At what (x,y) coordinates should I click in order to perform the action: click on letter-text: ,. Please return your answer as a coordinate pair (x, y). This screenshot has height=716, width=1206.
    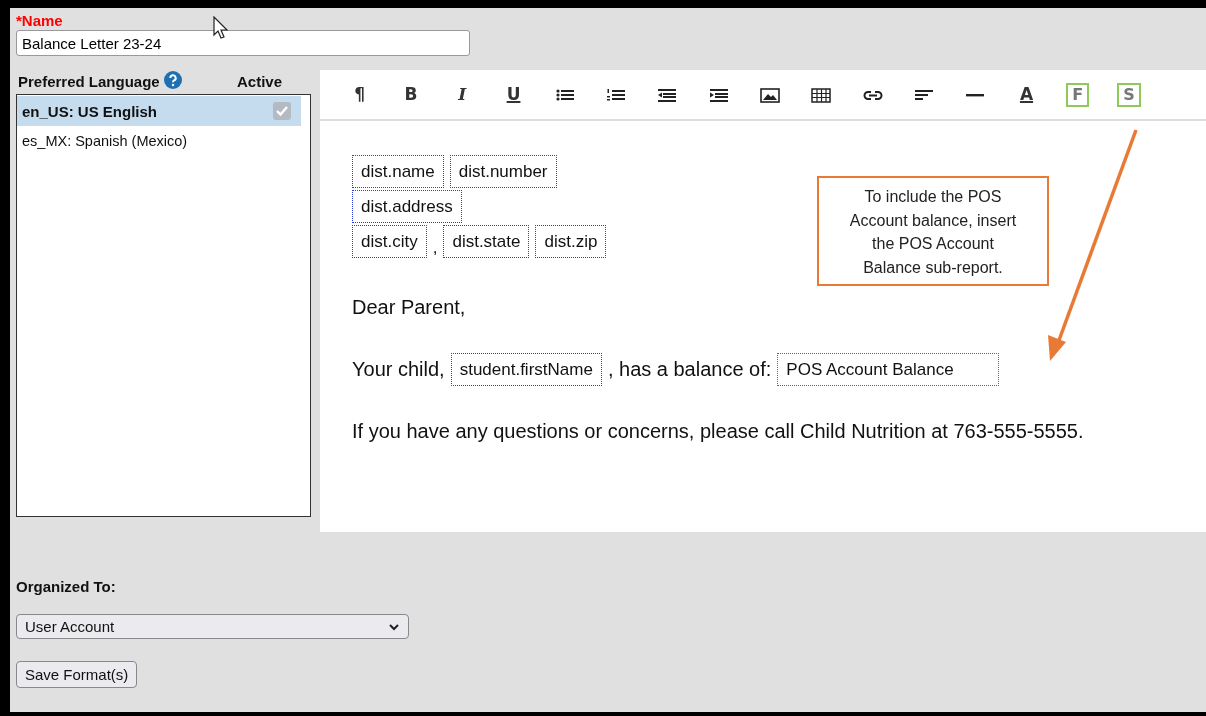
    Looking at the image, I should click on (435, 248).